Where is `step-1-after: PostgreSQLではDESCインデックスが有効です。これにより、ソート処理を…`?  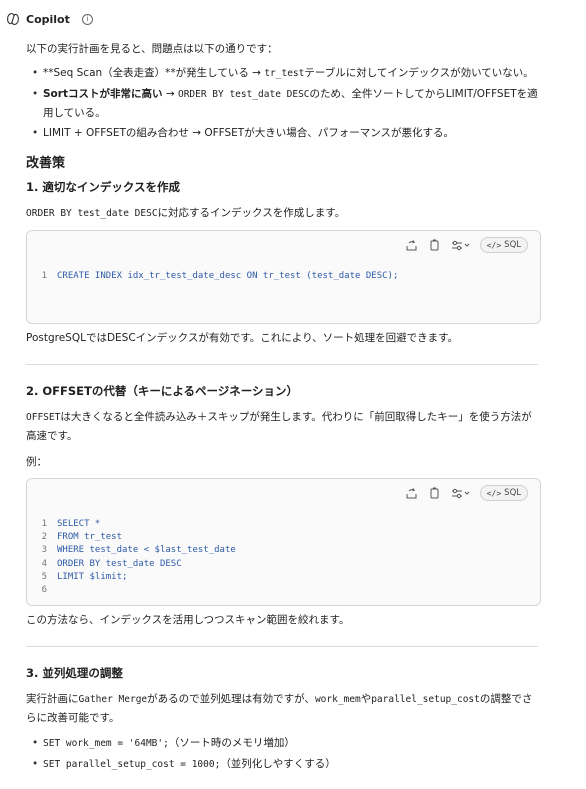
step-1-after: PostgreSQLではDESCインデックスが有効です。これにより、ソート処理を… is located at coordinates (242, 338).